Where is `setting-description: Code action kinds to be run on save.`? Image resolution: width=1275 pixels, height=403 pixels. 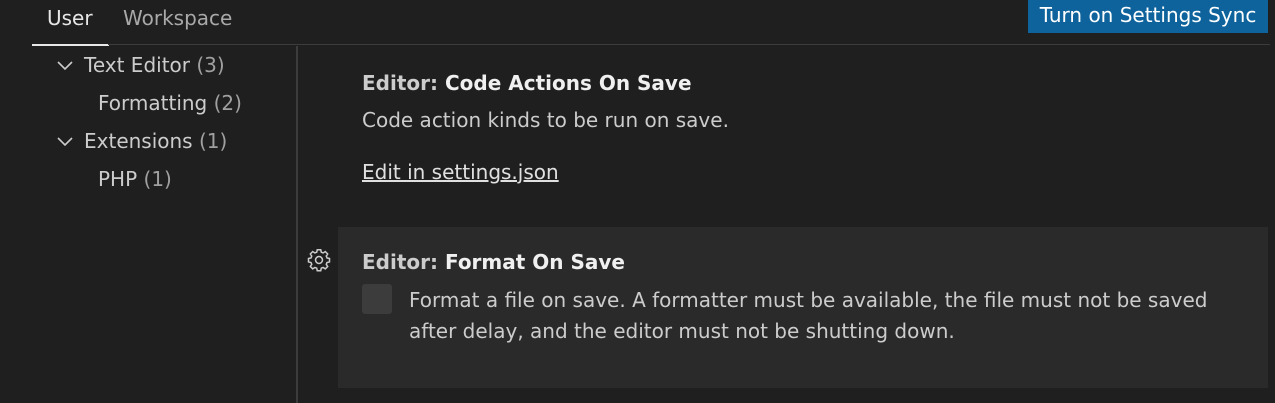
setting-description: Code action kinds to be run on save. is located at coordinates (545, 120).